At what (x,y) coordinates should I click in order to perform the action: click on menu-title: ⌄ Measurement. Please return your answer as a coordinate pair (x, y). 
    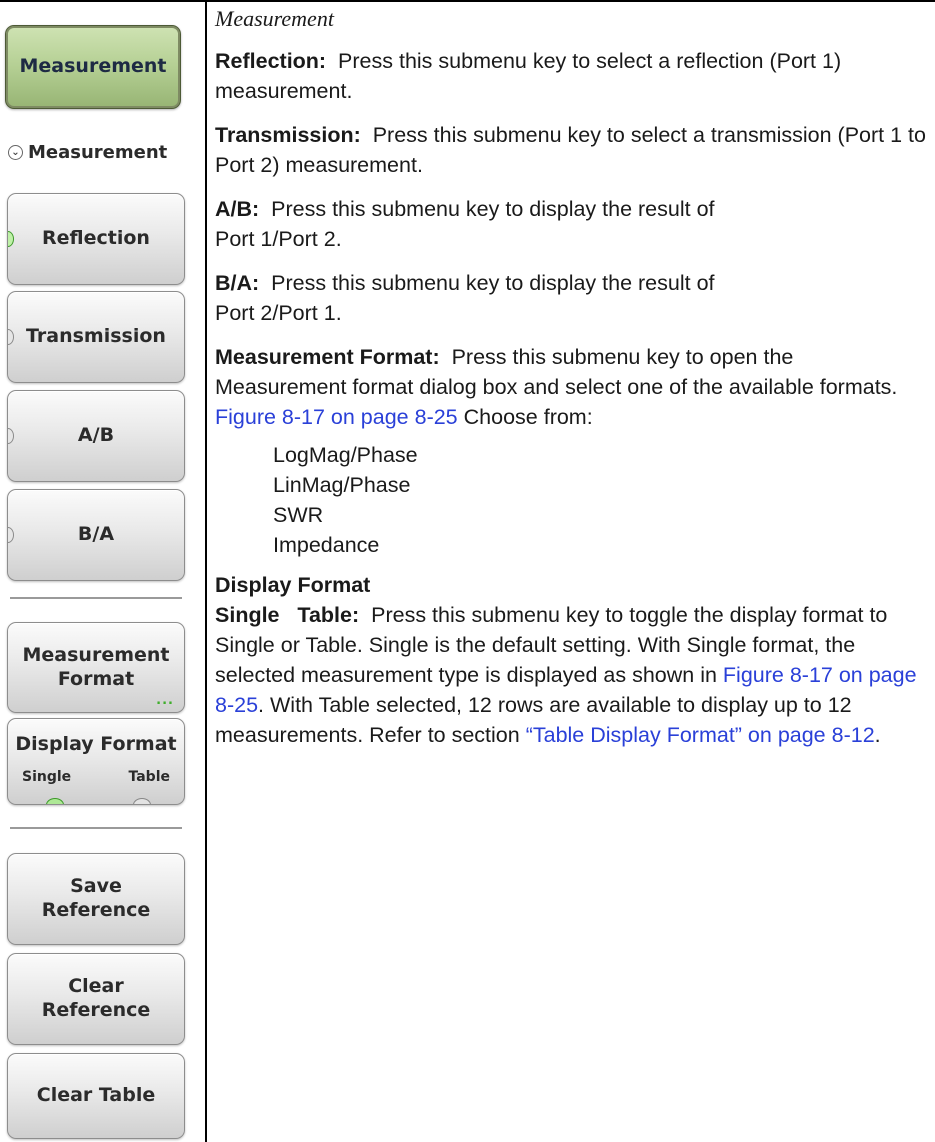
    Looking at the image, I should click on (87, 152).